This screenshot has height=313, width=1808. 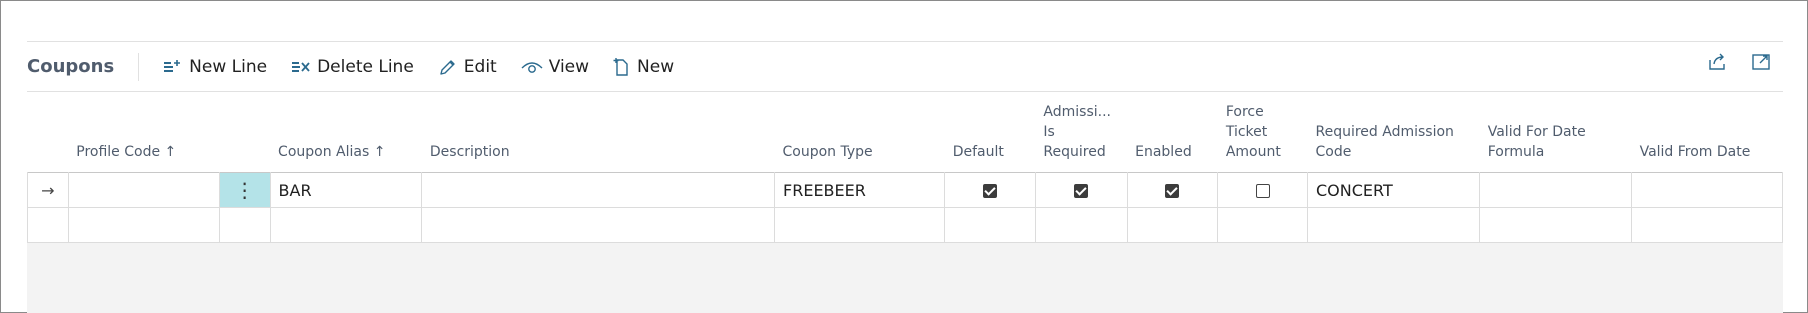 I want to click on new-button: New, so click(x=643, y=67).